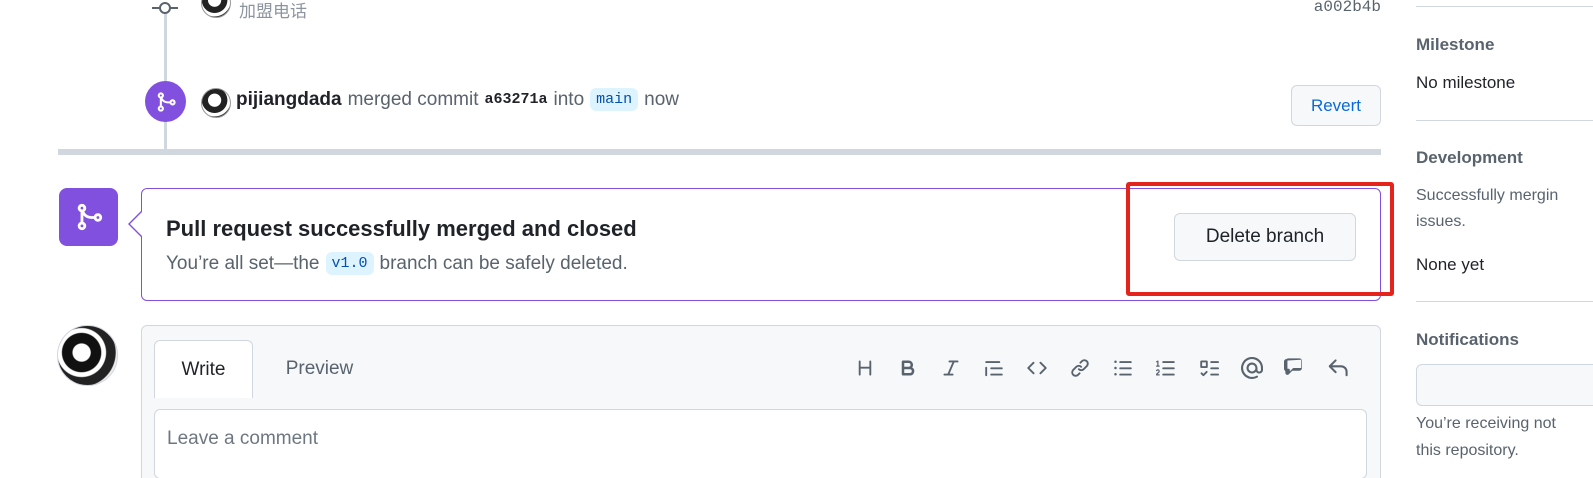  What do you see at coordinates (1450, 264) in the screenshot?
I see `development-value: None yet` at bounding box center [1450, 264].